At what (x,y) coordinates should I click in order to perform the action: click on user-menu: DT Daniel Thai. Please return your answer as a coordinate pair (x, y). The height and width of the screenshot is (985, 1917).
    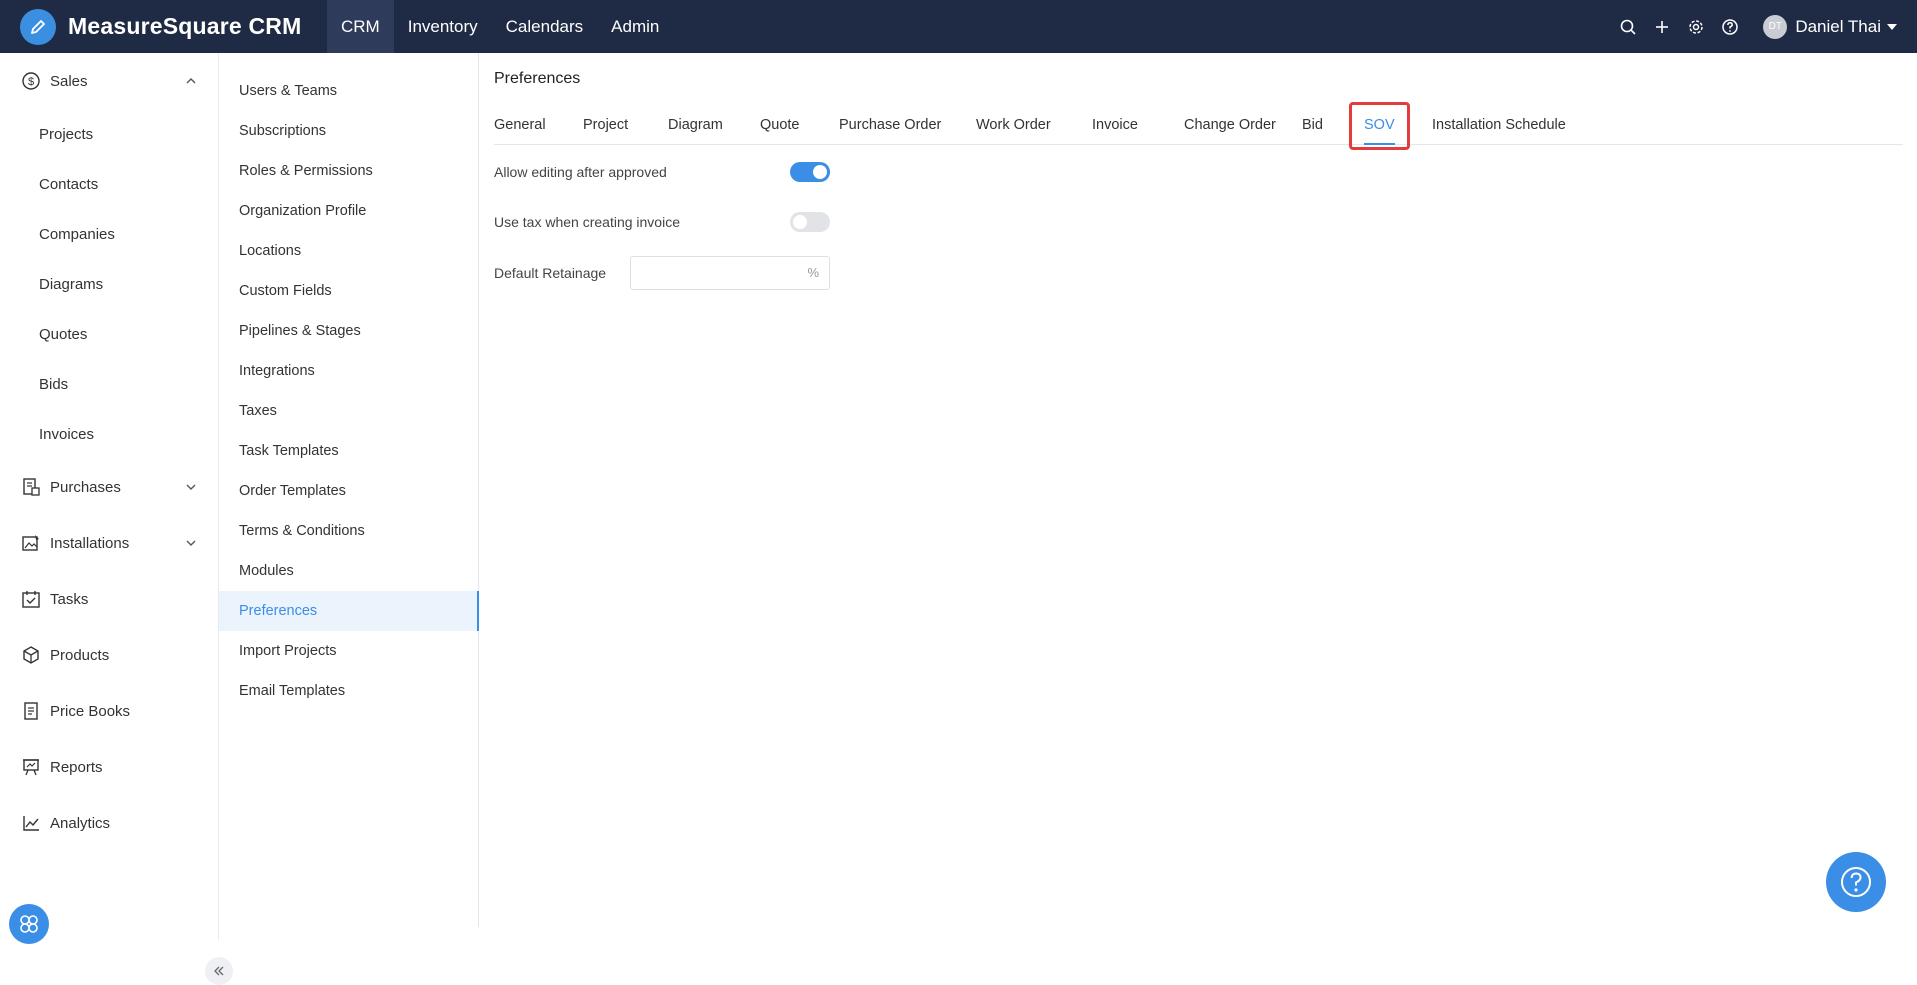
    Looking at the image, I should click on (1830, 26).